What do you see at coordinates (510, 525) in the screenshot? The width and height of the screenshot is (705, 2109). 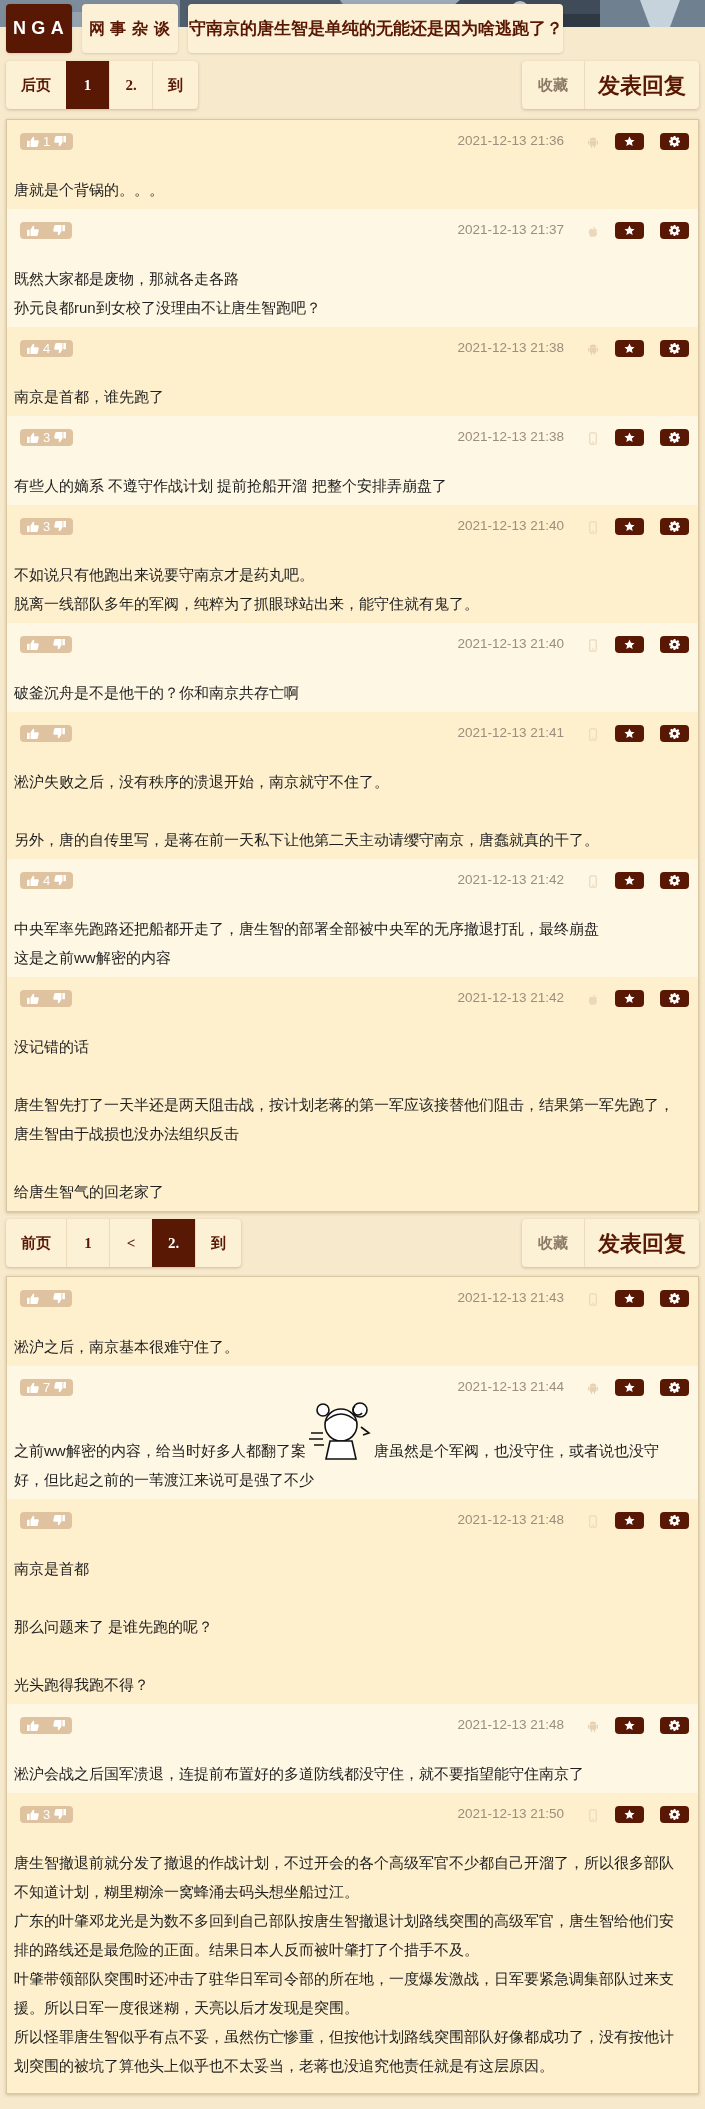 I see `post-time: 2021-12-13 21:40` at bounding box center [510, 525].